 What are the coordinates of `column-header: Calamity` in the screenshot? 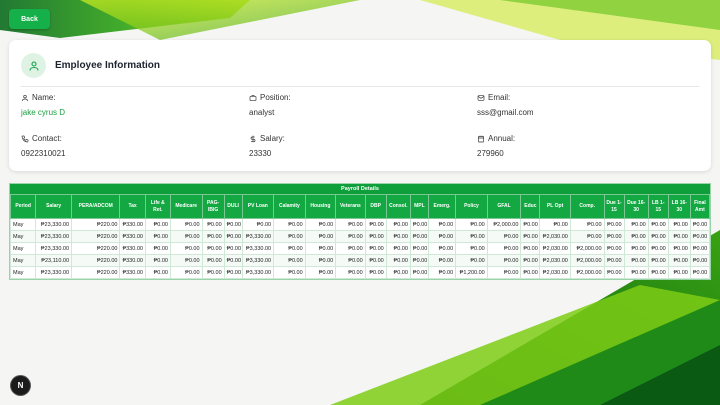 It's located at (289, 206).